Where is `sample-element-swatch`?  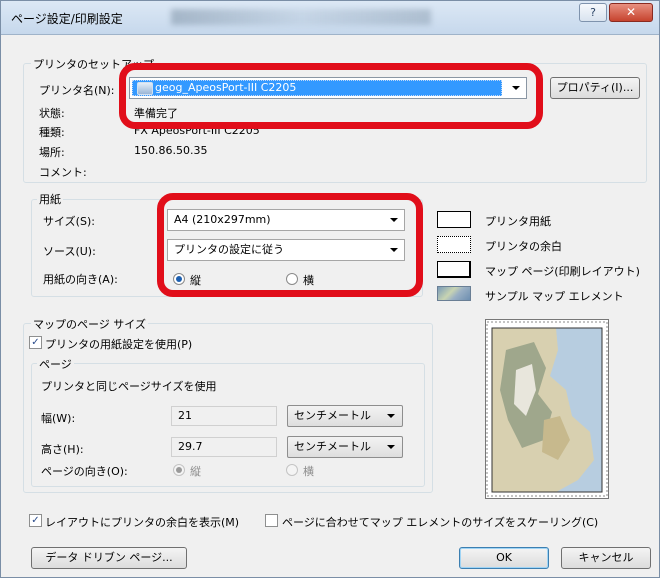 sample-element-swatch is located at coordinates (454, 293).